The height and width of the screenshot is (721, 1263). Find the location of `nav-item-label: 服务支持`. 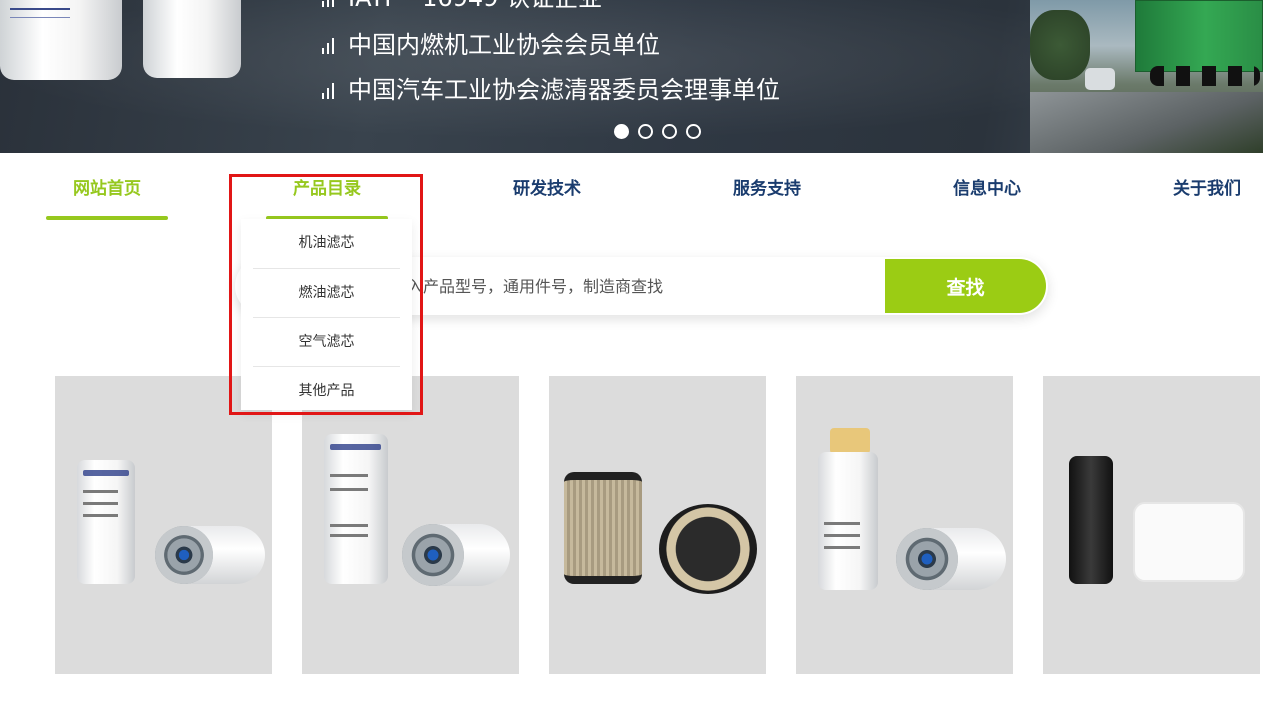

nav-item-label: 服务支持 is located at coordinates (767, 189).